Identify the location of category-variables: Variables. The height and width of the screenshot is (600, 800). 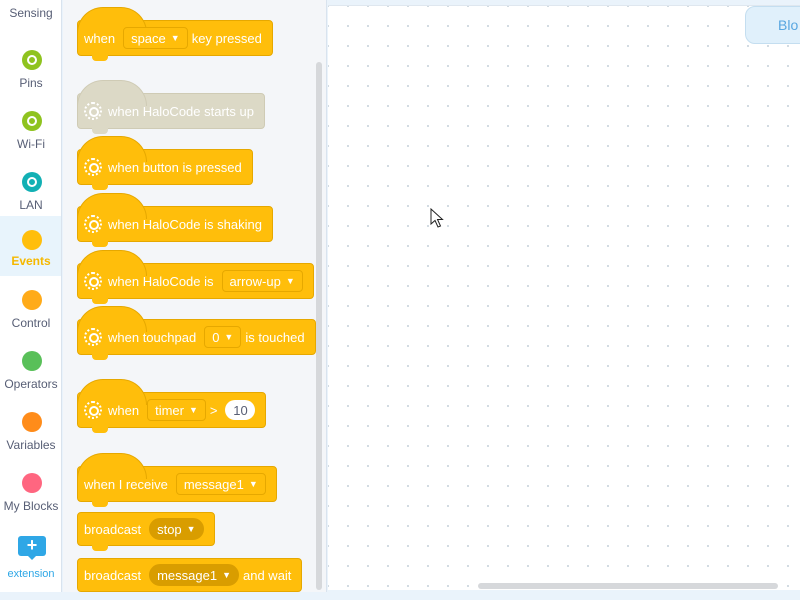
(30, 430).